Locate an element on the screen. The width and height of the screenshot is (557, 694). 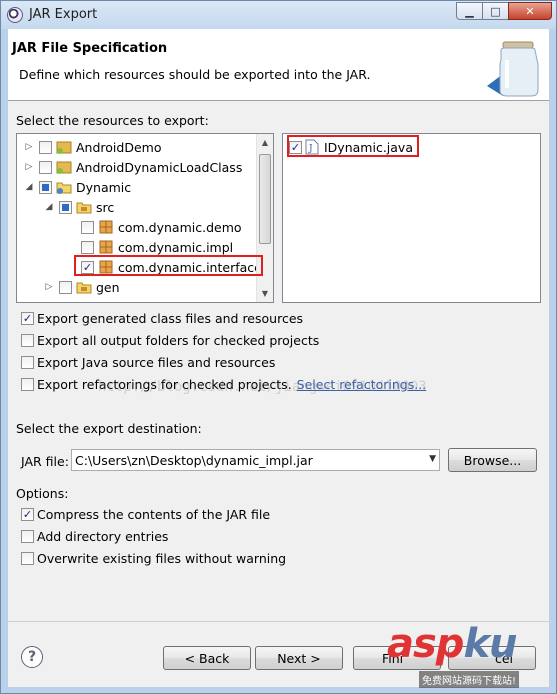
aspku-watermark-logo: aspku 免费网站源码下载站! is located at coordinates (466, 656).